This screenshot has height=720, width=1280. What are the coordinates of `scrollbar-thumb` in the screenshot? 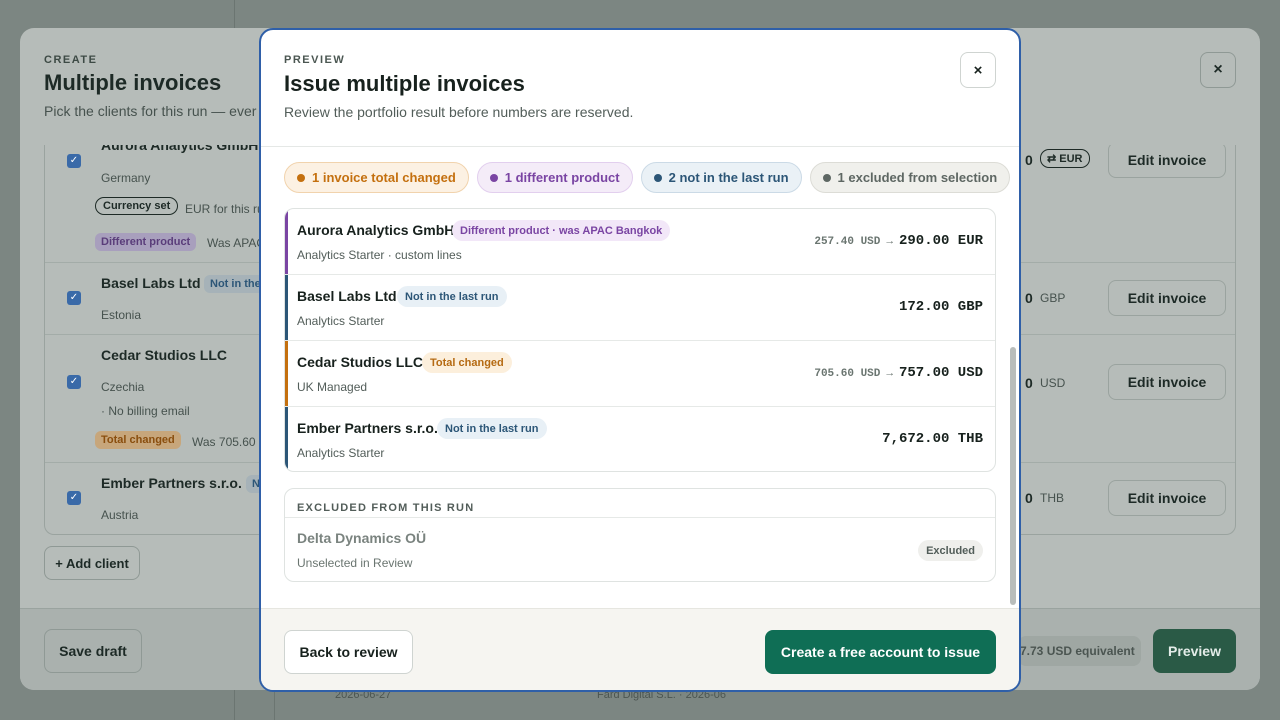 It's located at (1013, 476).